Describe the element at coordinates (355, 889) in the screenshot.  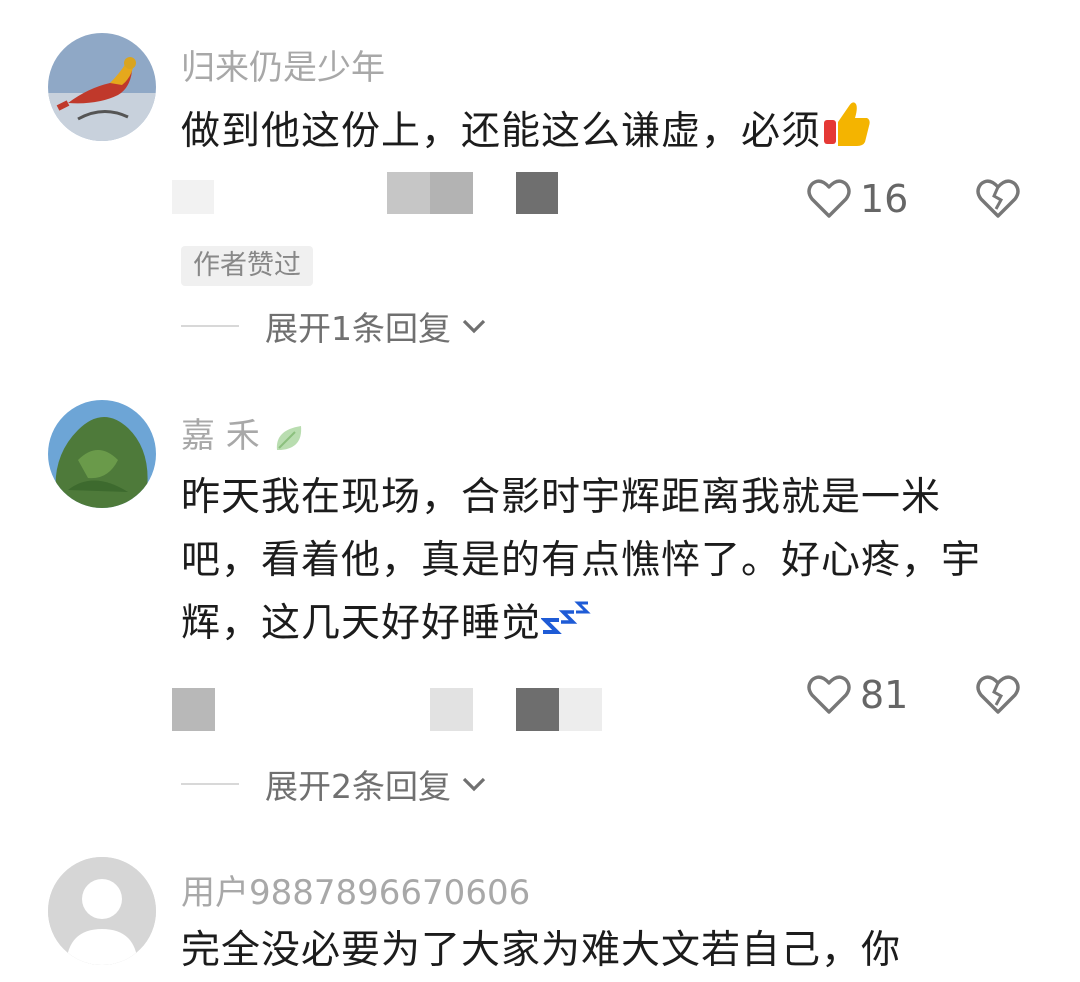
I see `username: 用户9887896670606` at that location.